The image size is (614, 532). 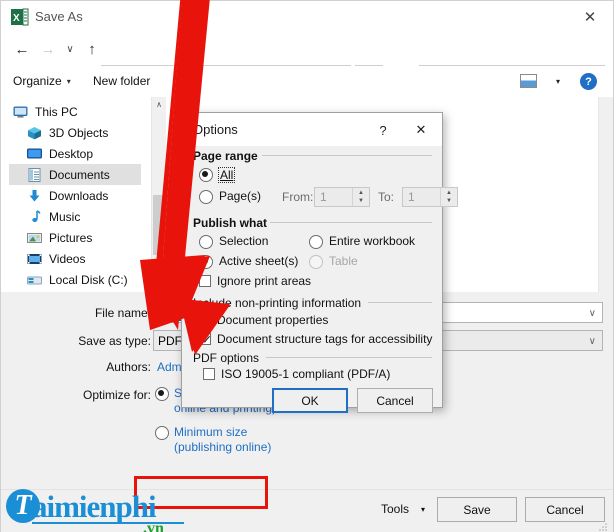 I want to click on page-range-all-radio: All, so click(x=217, y=175).